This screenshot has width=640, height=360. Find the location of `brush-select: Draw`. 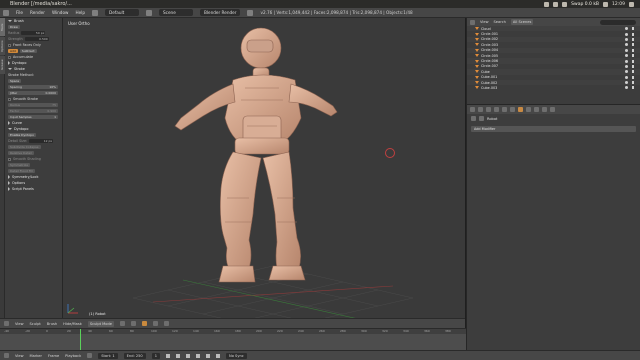

brush-select: Draw is located at coordinates (14, 27).